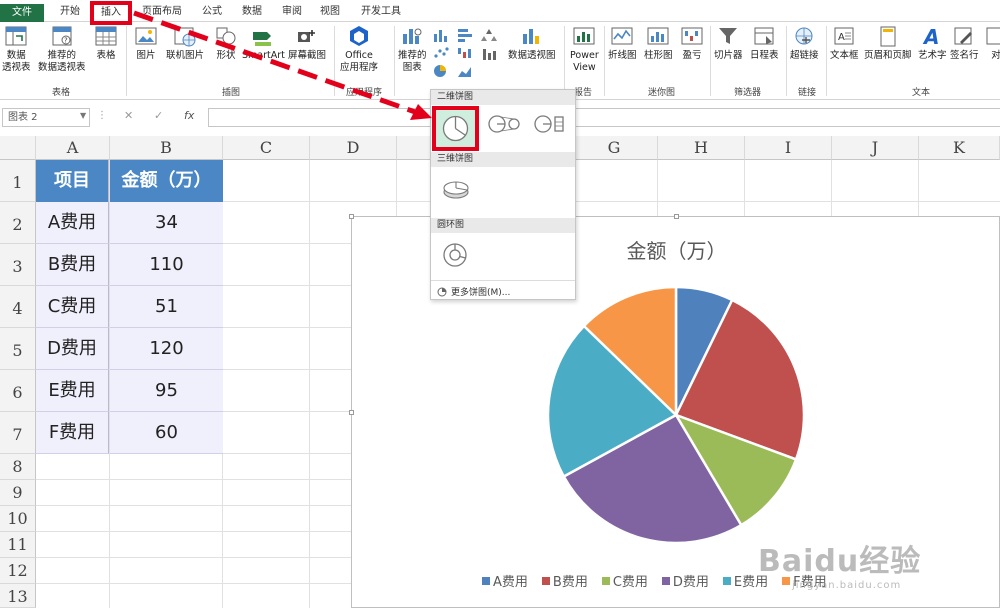  Describe the element at coordinates (83, 115) in the screenshot. I see `name-box-dropdown-icon: ▼` at that location.